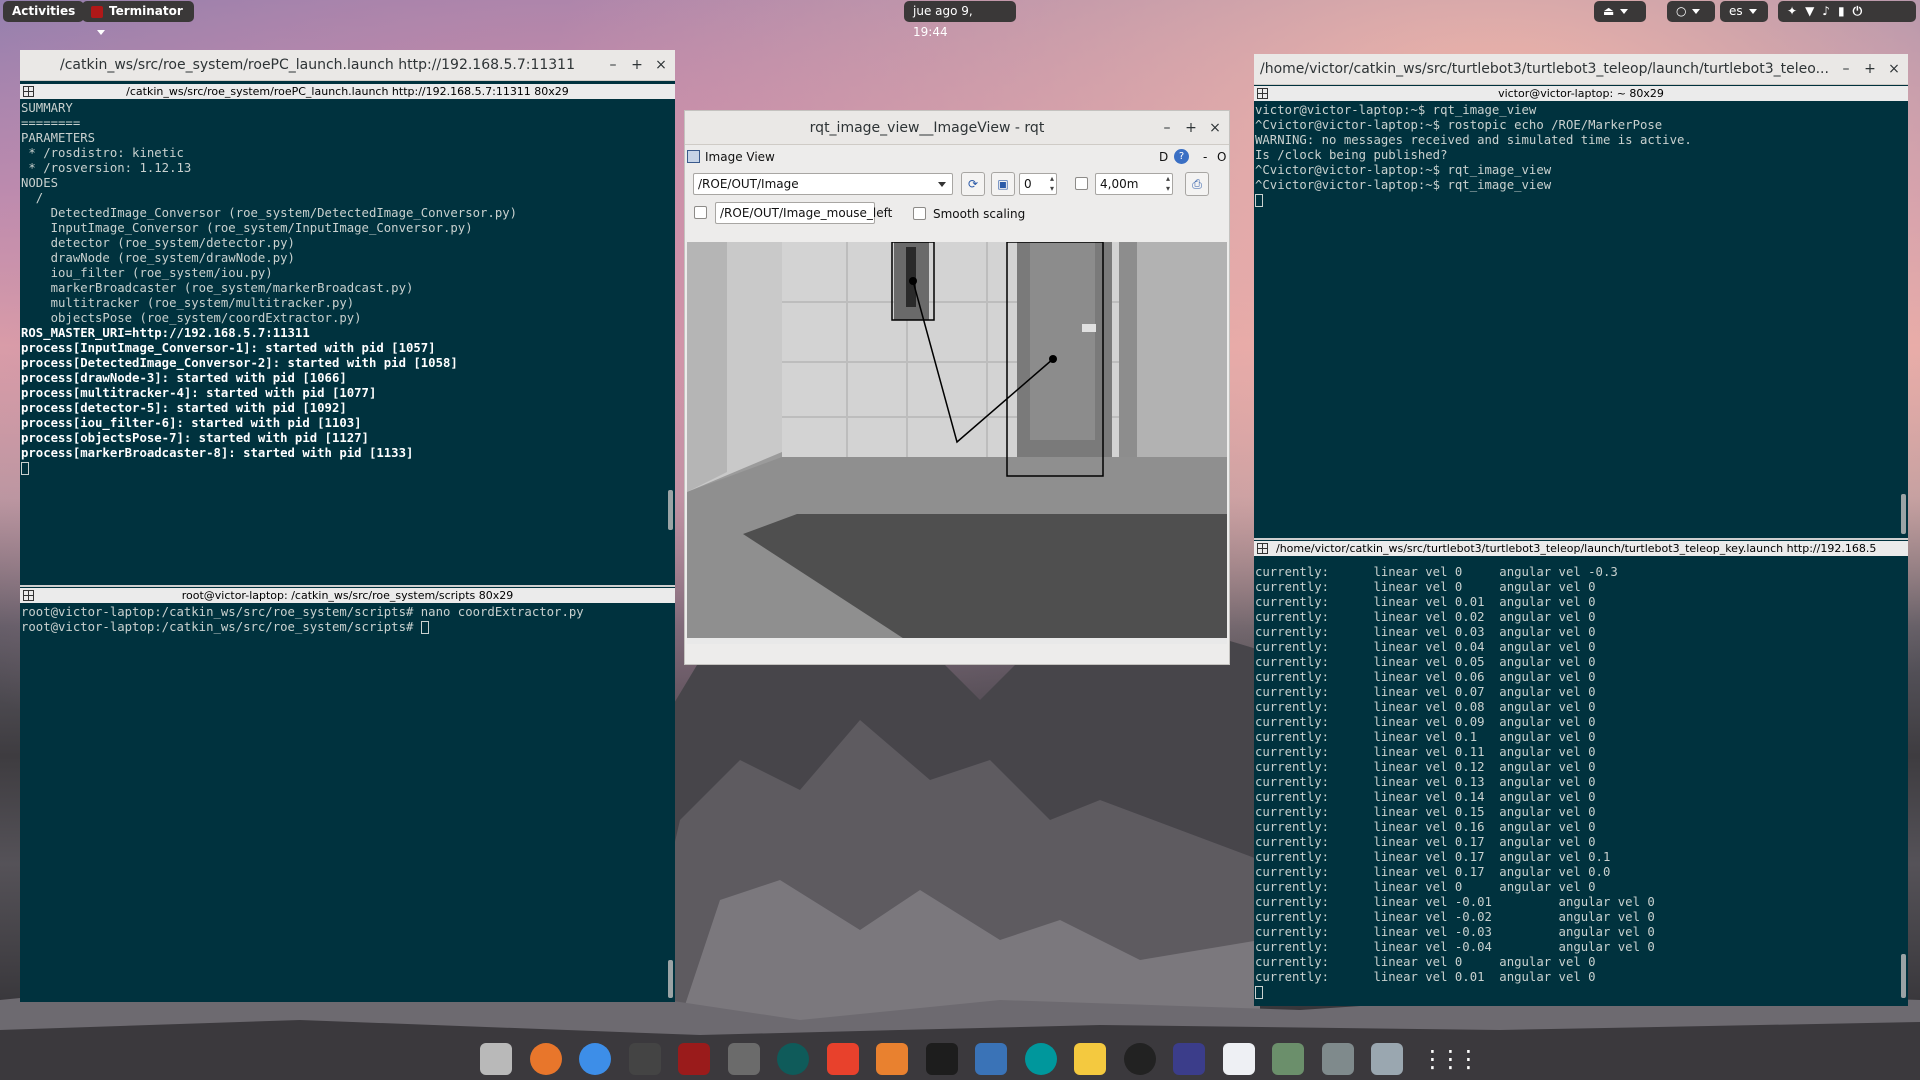  Describe the element at coordinates (1134, 184) in the screenshot. I see `range-spinbox: 4,00m ▴ ▾` at that location.